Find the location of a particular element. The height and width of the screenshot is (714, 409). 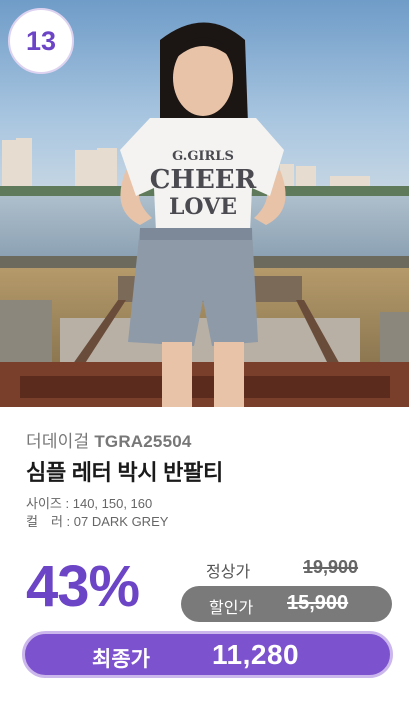

shirt-print-line-1: G.GIRLS is located at coordinates (203, 156).